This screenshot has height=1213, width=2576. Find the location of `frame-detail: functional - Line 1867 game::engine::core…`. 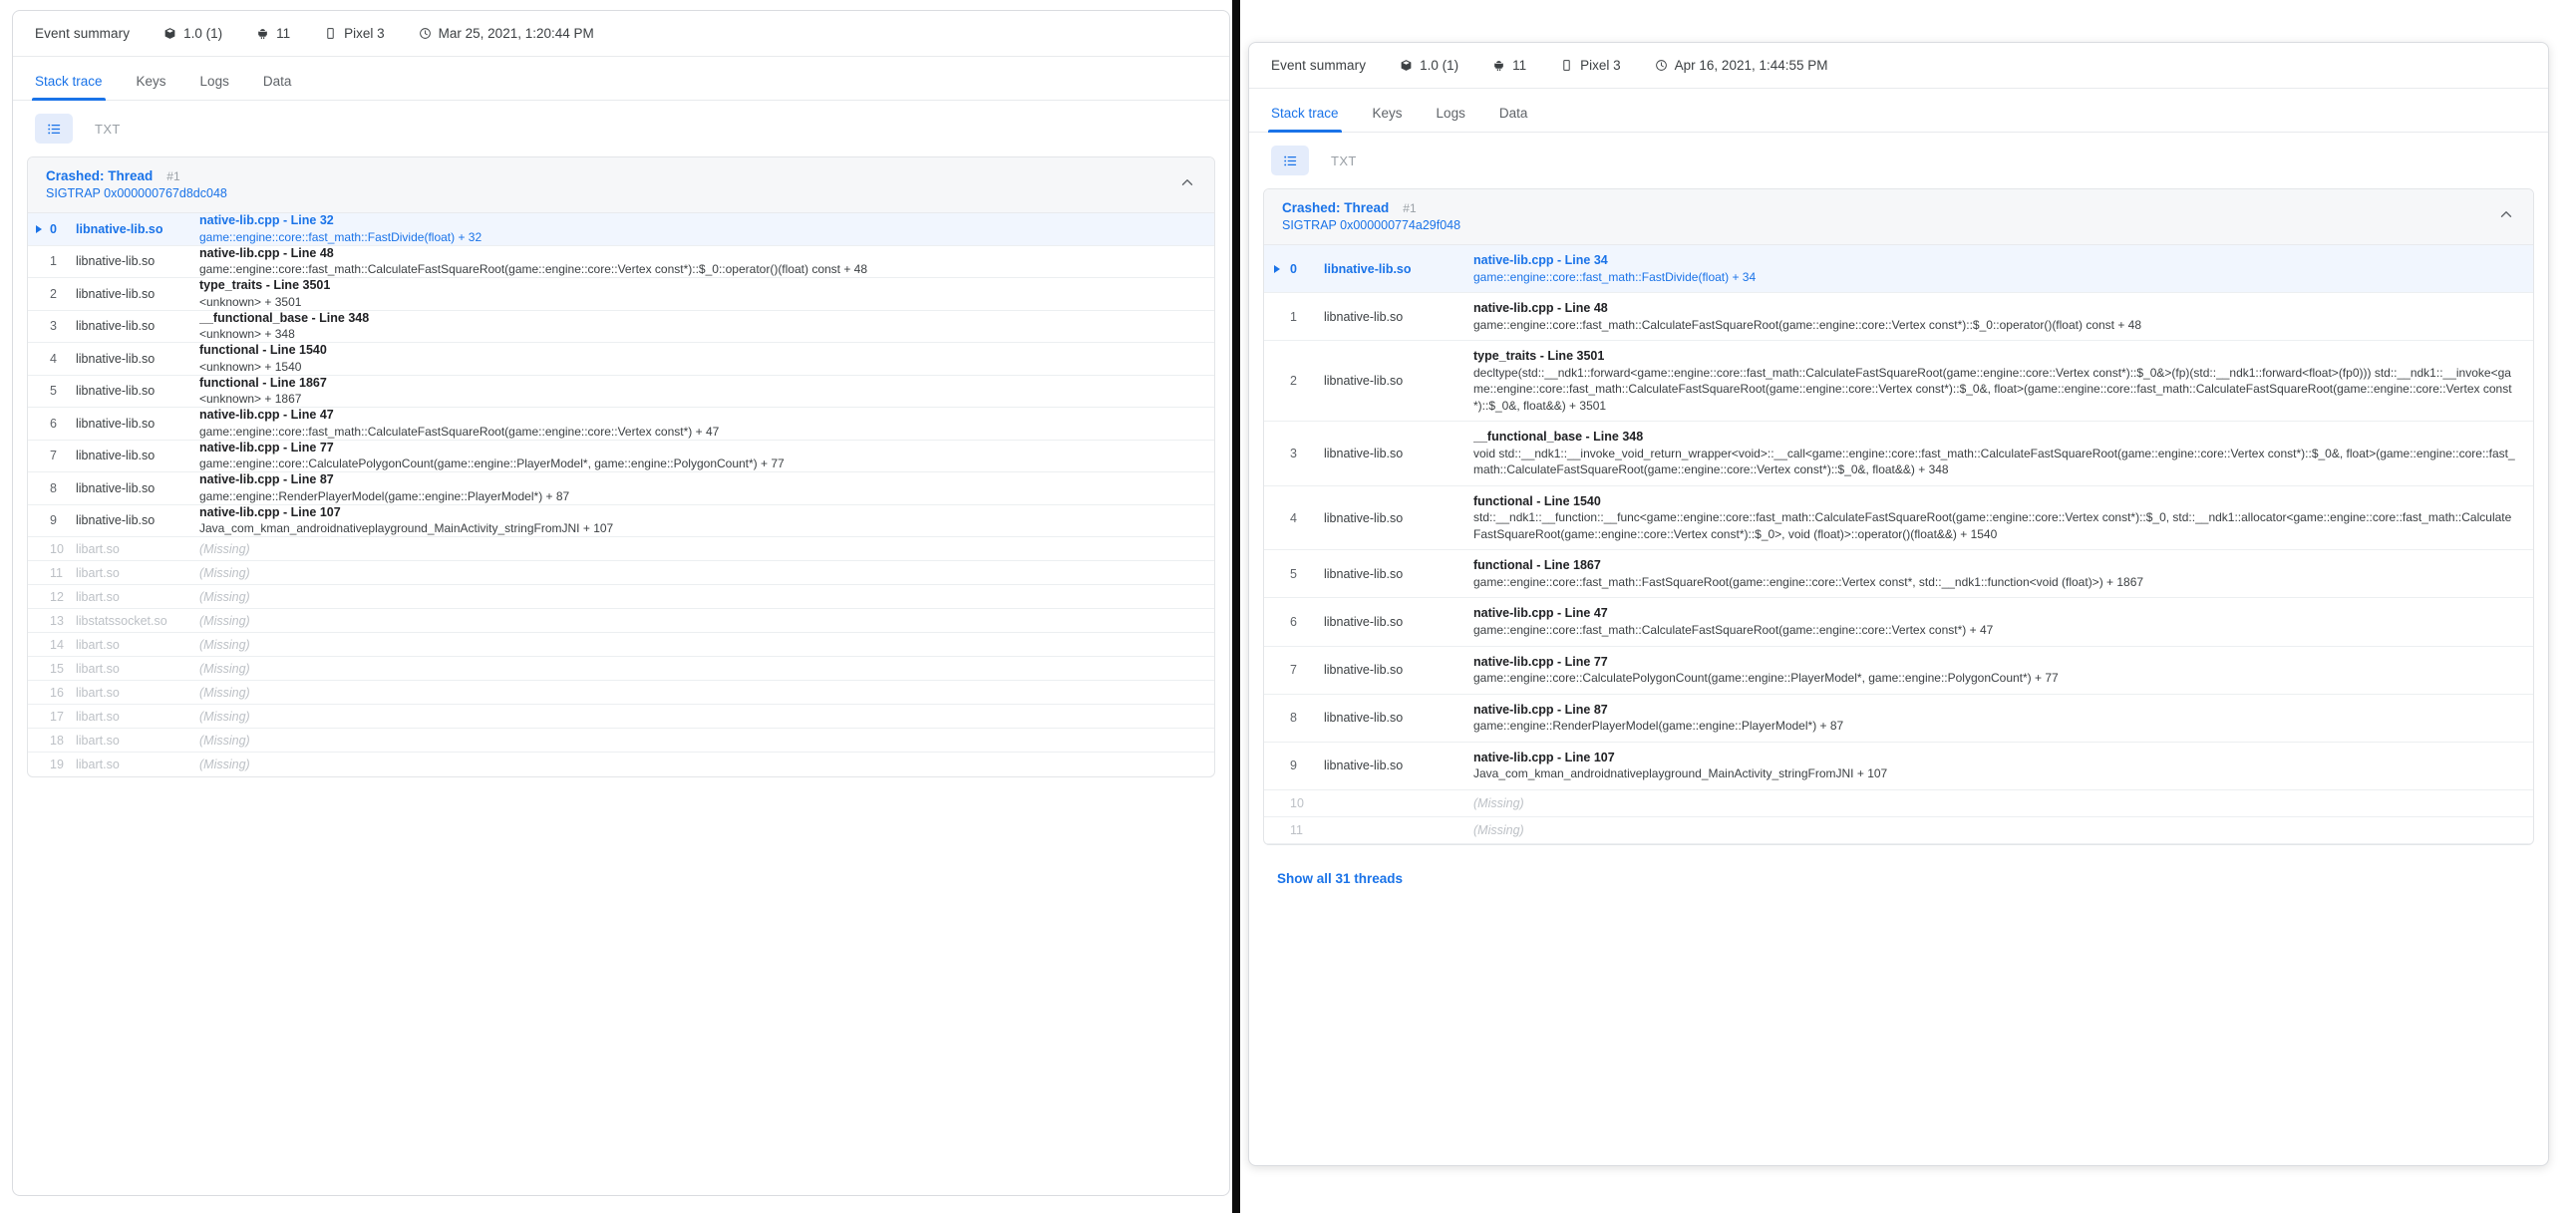

frame-detail: functional - Line 1867 game::engine::core… is located at coordinates (2003, 574).